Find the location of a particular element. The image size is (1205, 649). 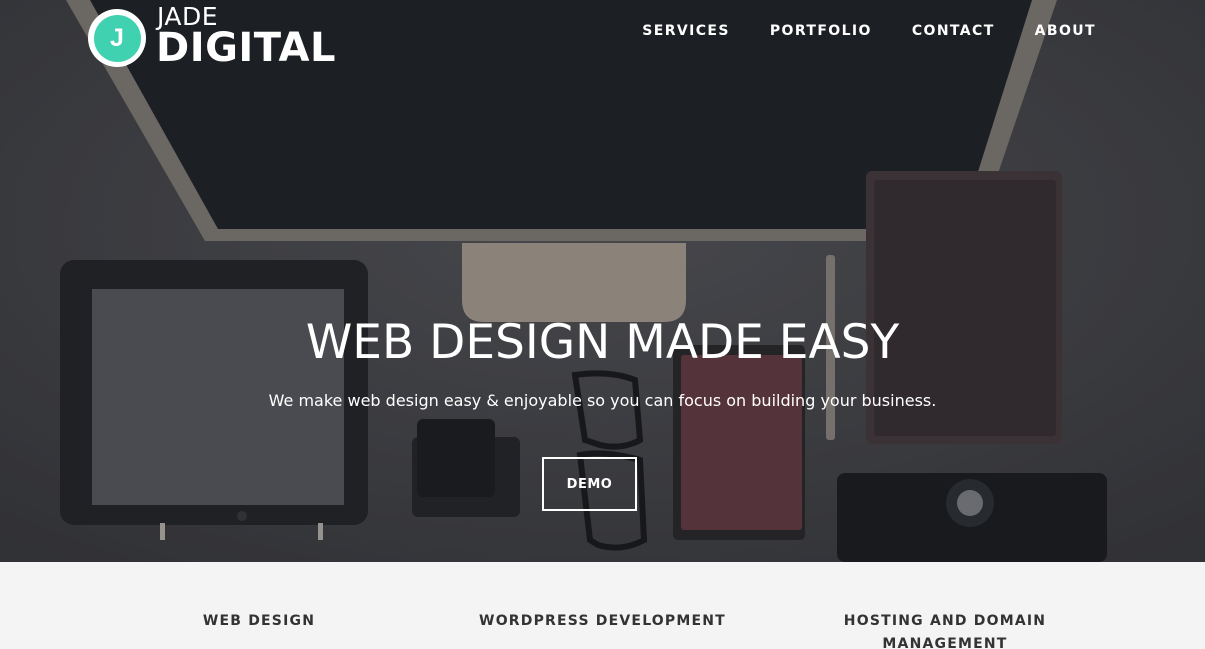

nav-item-portfolio: PORTFOLIO is located at coordinates (821, 31).